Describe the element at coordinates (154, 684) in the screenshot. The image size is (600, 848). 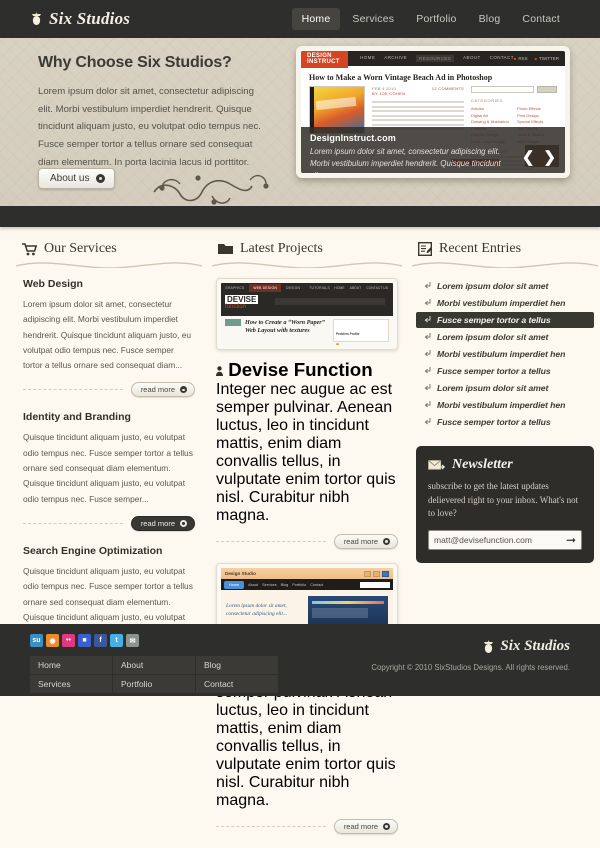
I see `footer-link-portfolio: Portfolio` at that location.